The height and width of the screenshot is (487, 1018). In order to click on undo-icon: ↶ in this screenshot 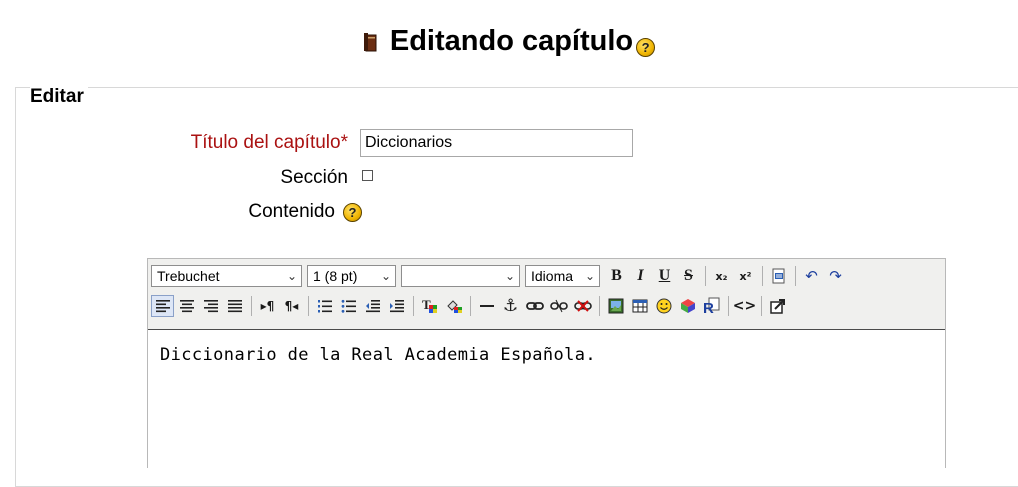, I will do `click(811, 276)`.